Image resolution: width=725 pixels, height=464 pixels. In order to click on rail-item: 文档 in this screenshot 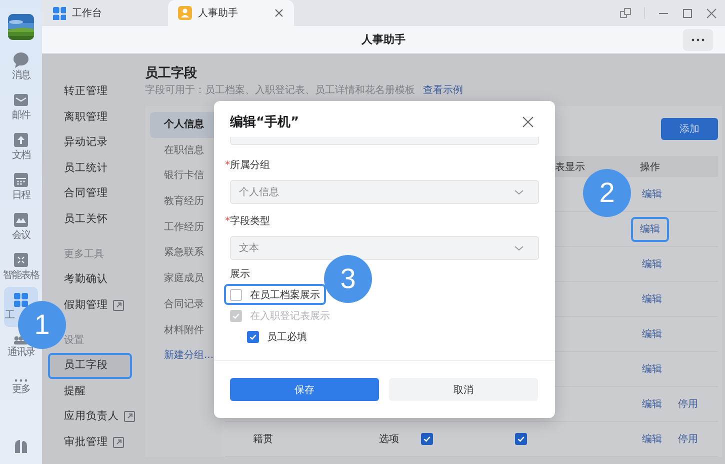, I will do `click(21, 147)`.